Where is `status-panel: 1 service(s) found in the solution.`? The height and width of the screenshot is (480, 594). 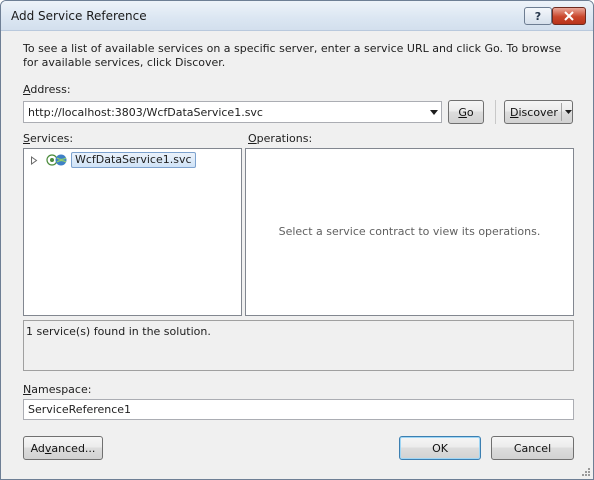
status-panel: 1 service(s) found in the solution. is located at coordinates (298, 345).